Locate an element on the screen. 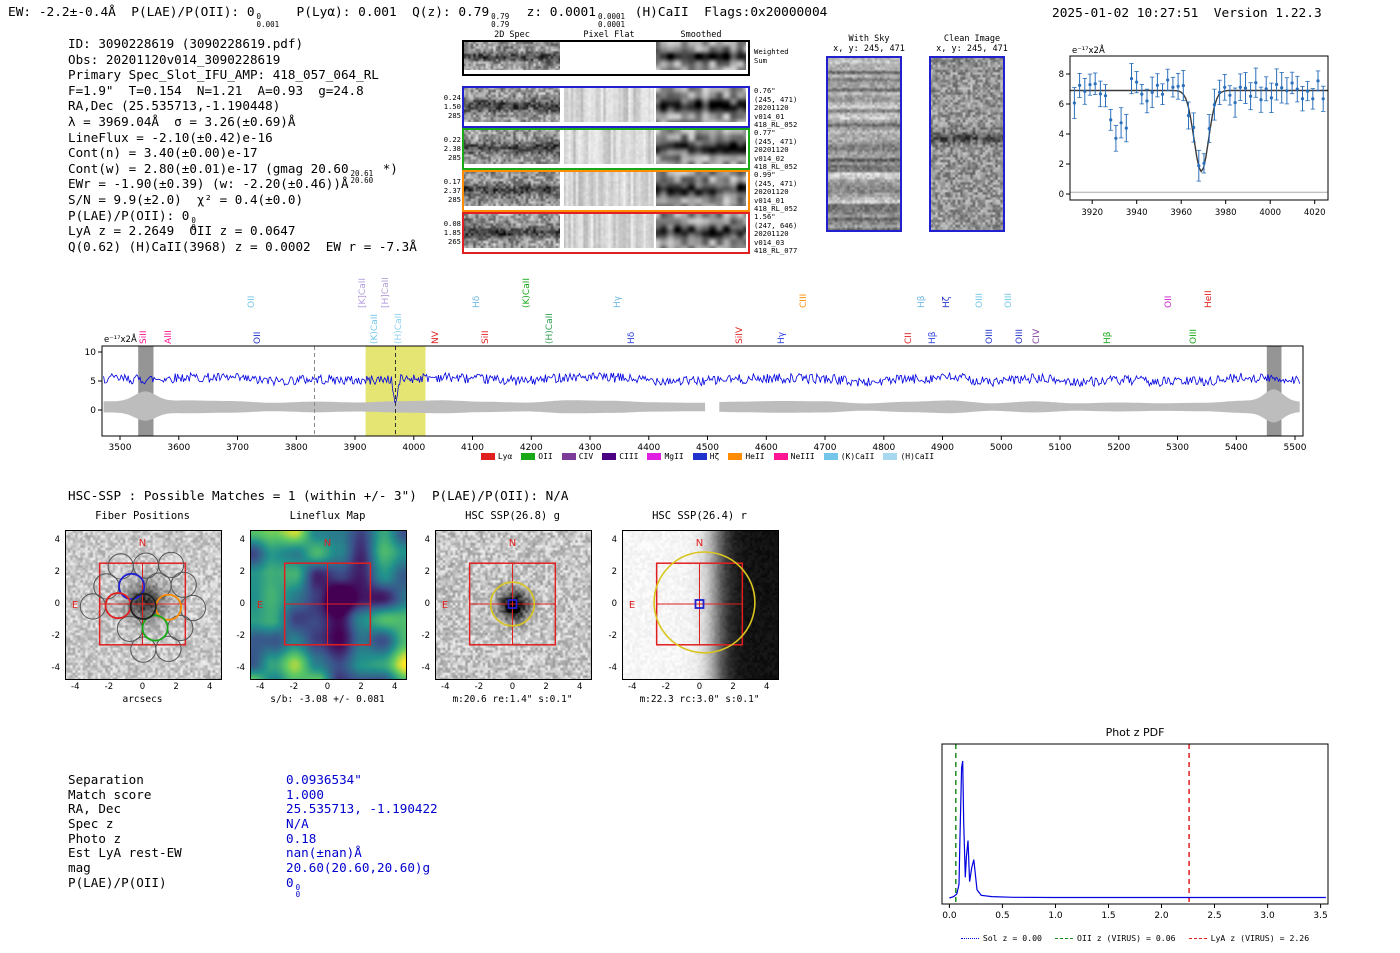 Image resolution: width=1400 pixels, height=953 pixels. info-line: ID: 3090228619 (3090228619.pdf) is located at coordinates (242, 44).